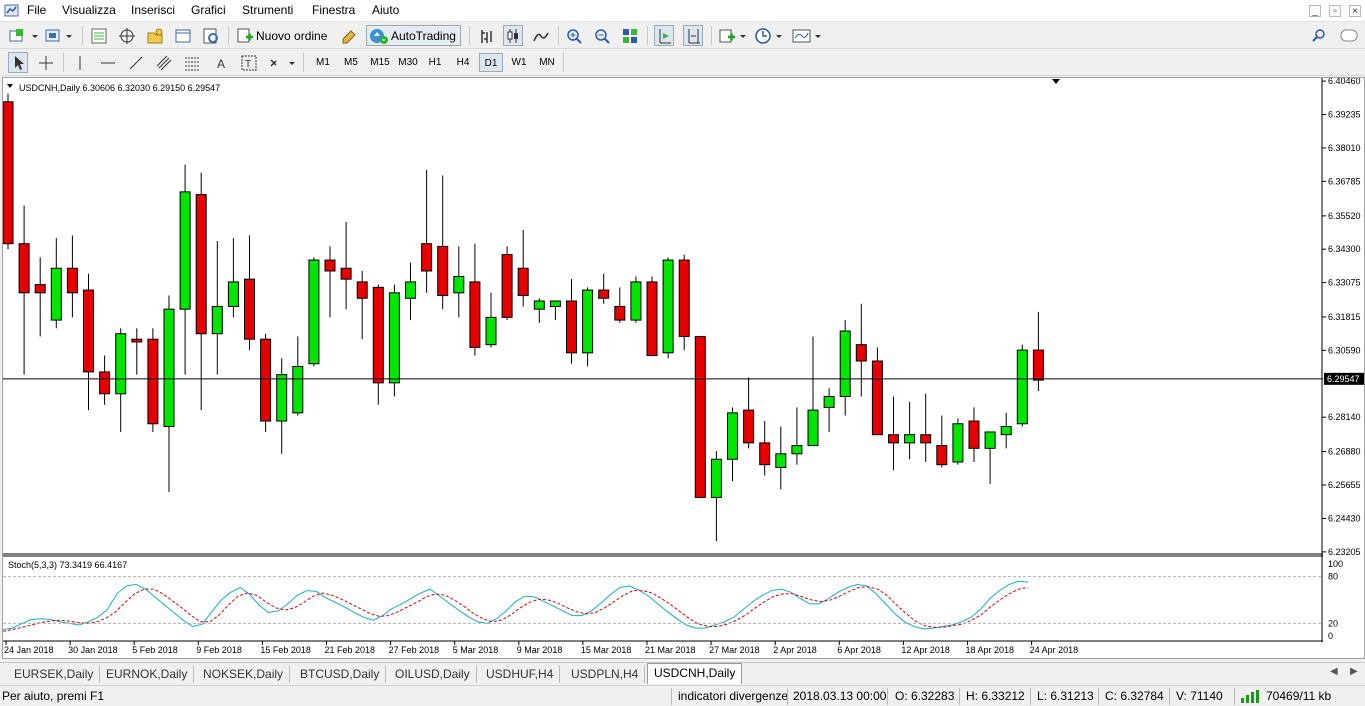 This screenshot has height=706, width=1365. Describe the element at coordinates (664, 35) in the screenshot. I see `autoscroll-button` at that location.